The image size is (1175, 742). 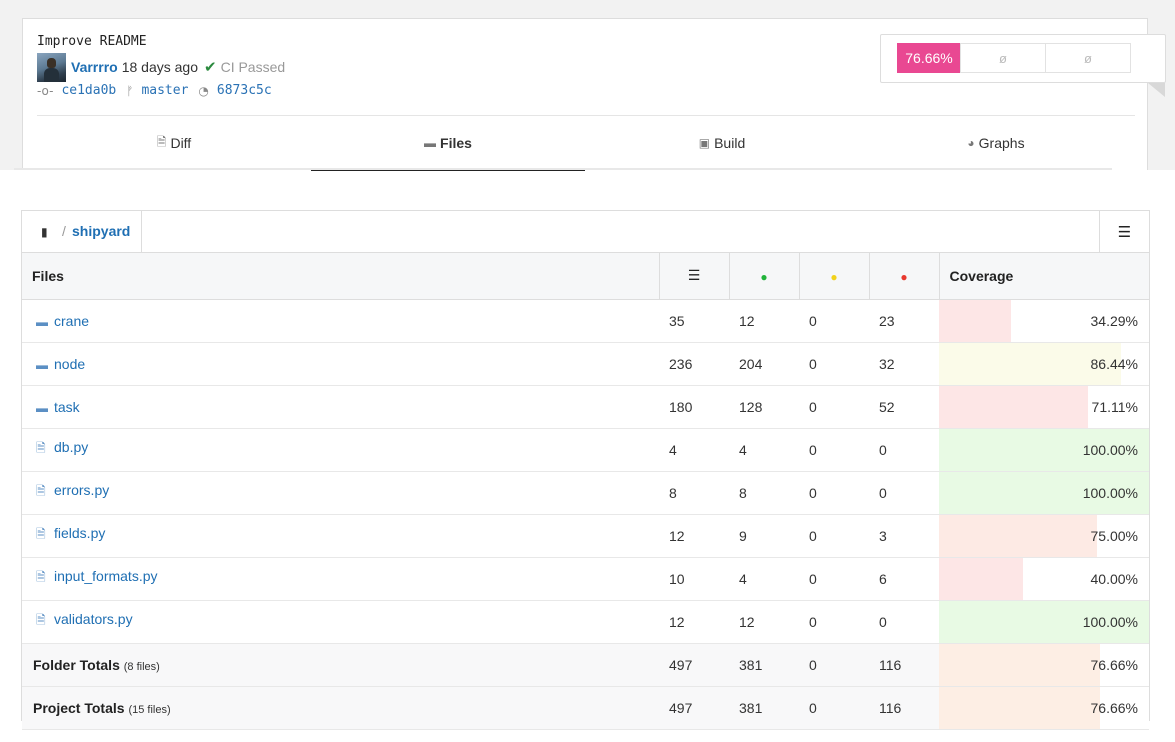 I want to click on parent-sha-link: 6873c5c, so click(x=244, y=90).